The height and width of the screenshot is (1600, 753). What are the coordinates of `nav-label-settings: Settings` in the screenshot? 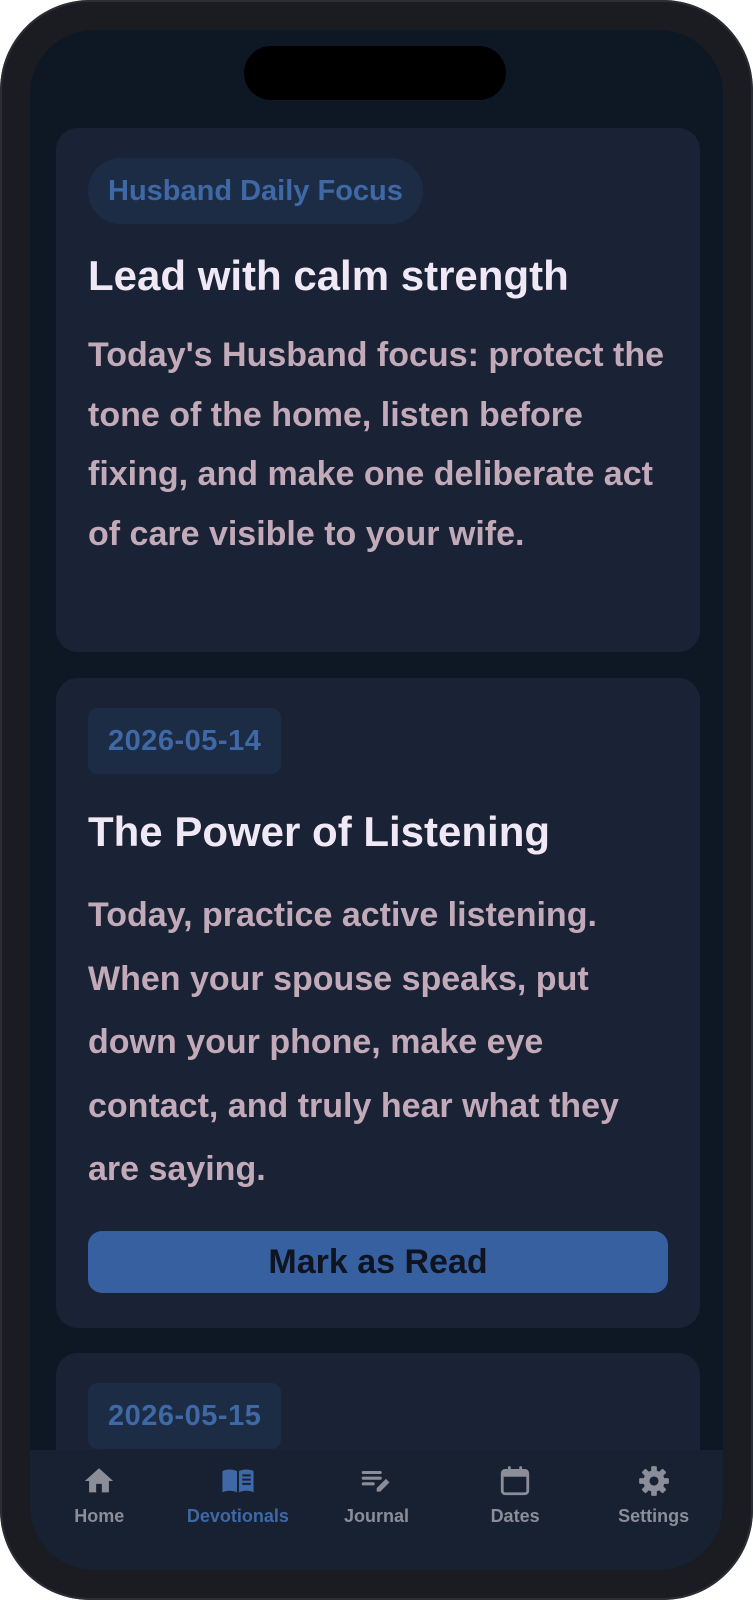 It's located at (654, 1516).